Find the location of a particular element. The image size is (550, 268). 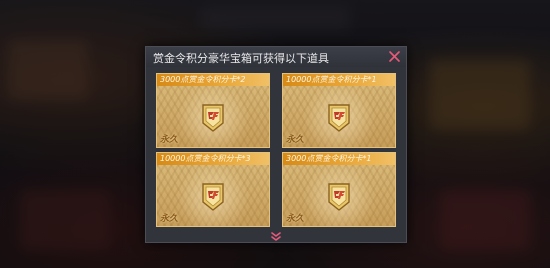

card-header: 10000点赏金令积分卡*1 is located at coordinates (339, 80).